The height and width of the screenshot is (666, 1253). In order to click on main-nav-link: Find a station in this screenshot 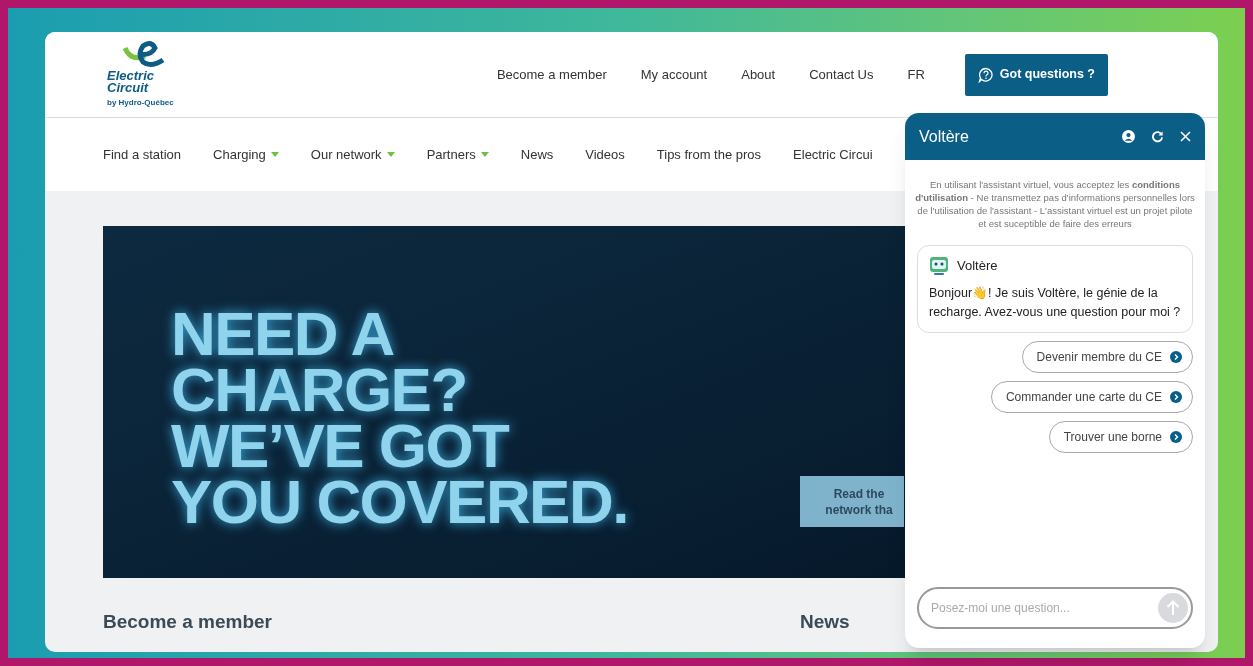, I will do `click(142, 154)`.